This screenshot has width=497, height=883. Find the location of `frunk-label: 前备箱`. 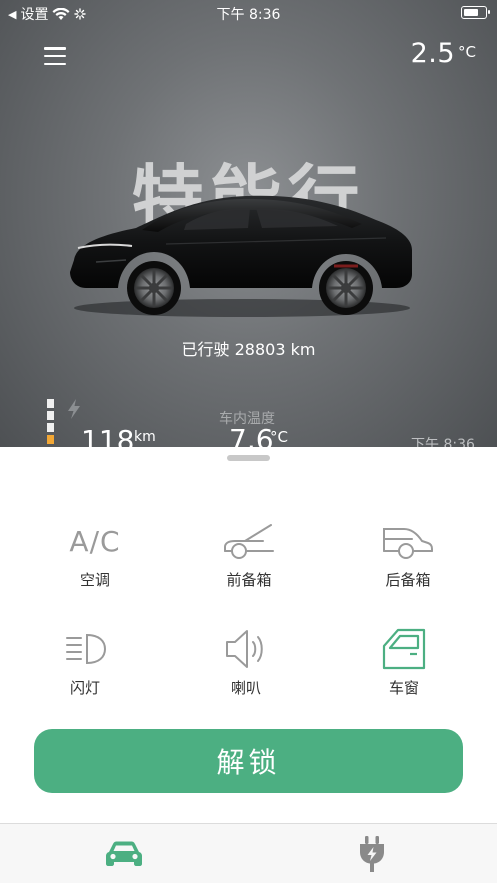

frunk-label: 前备箱 is located at coordinates (249, 580).